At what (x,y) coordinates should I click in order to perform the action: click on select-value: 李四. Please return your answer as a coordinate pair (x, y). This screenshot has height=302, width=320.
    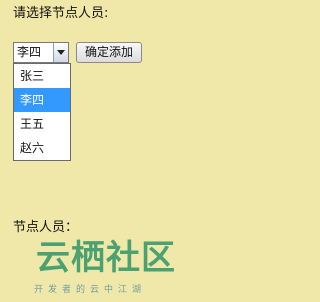
    Looking at the image, I should click on (29, 52).